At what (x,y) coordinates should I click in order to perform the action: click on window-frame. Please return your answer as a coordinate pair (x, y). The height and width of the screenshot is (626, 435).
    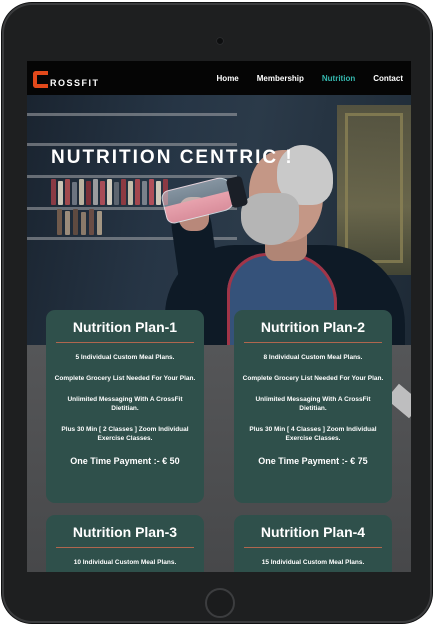
    Looking at the image, I should click on (374, 188).